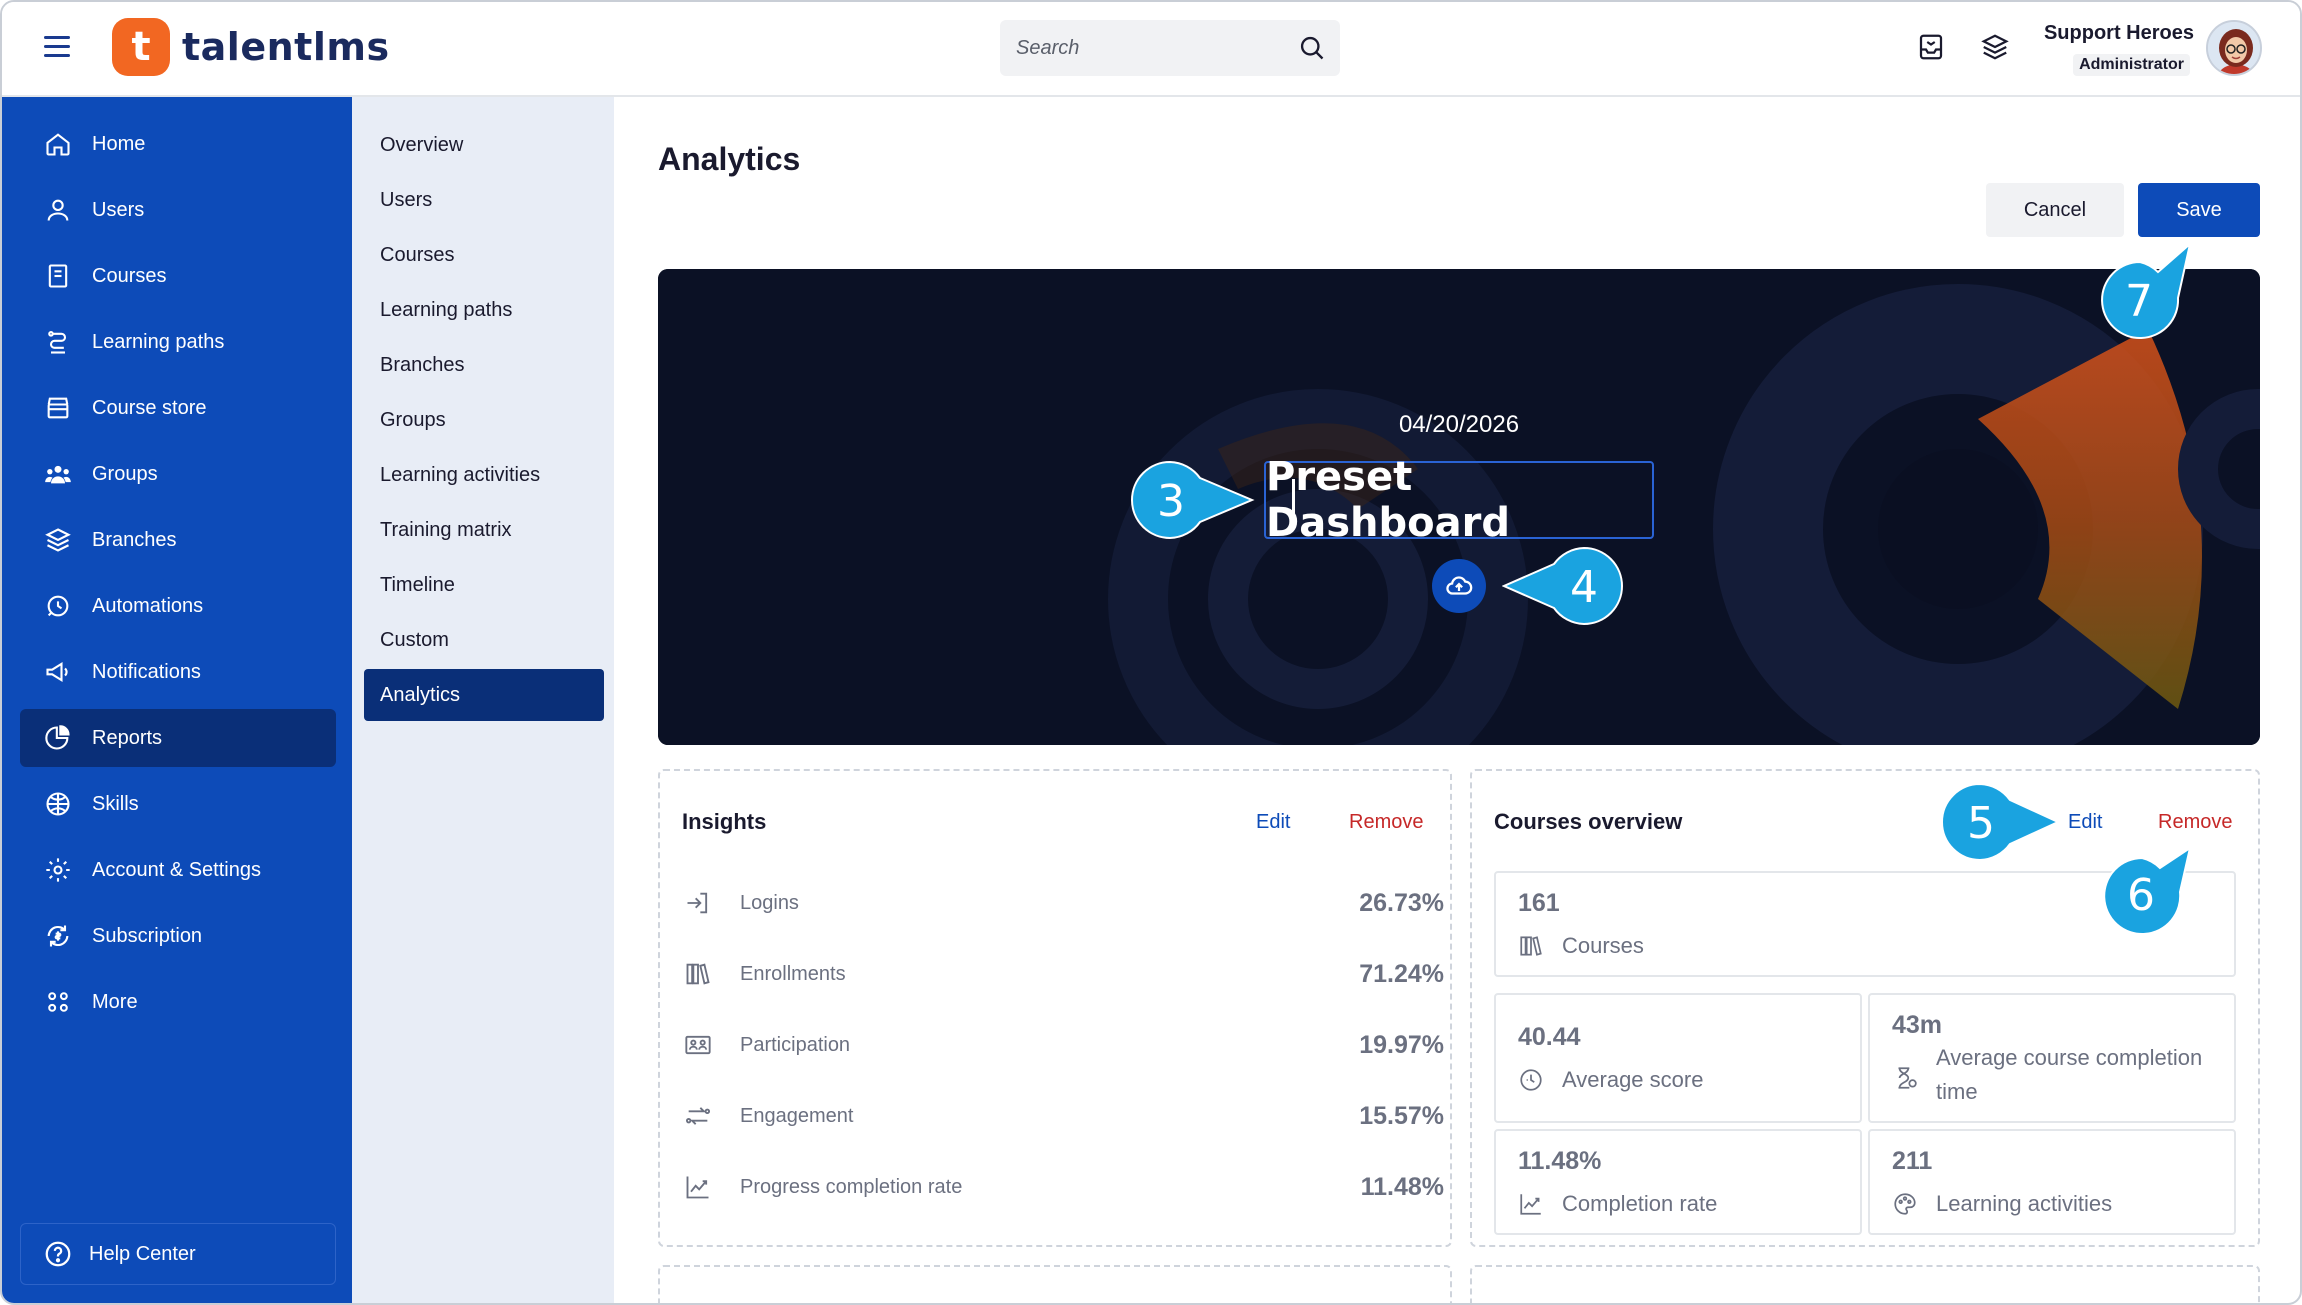 The width and height of the screenshot is (2302, 1305). What do you see at coordinates (1401, 902) in the screenshot?
I see `insight-value: 26.73%` at bounding box center [1401, 902].